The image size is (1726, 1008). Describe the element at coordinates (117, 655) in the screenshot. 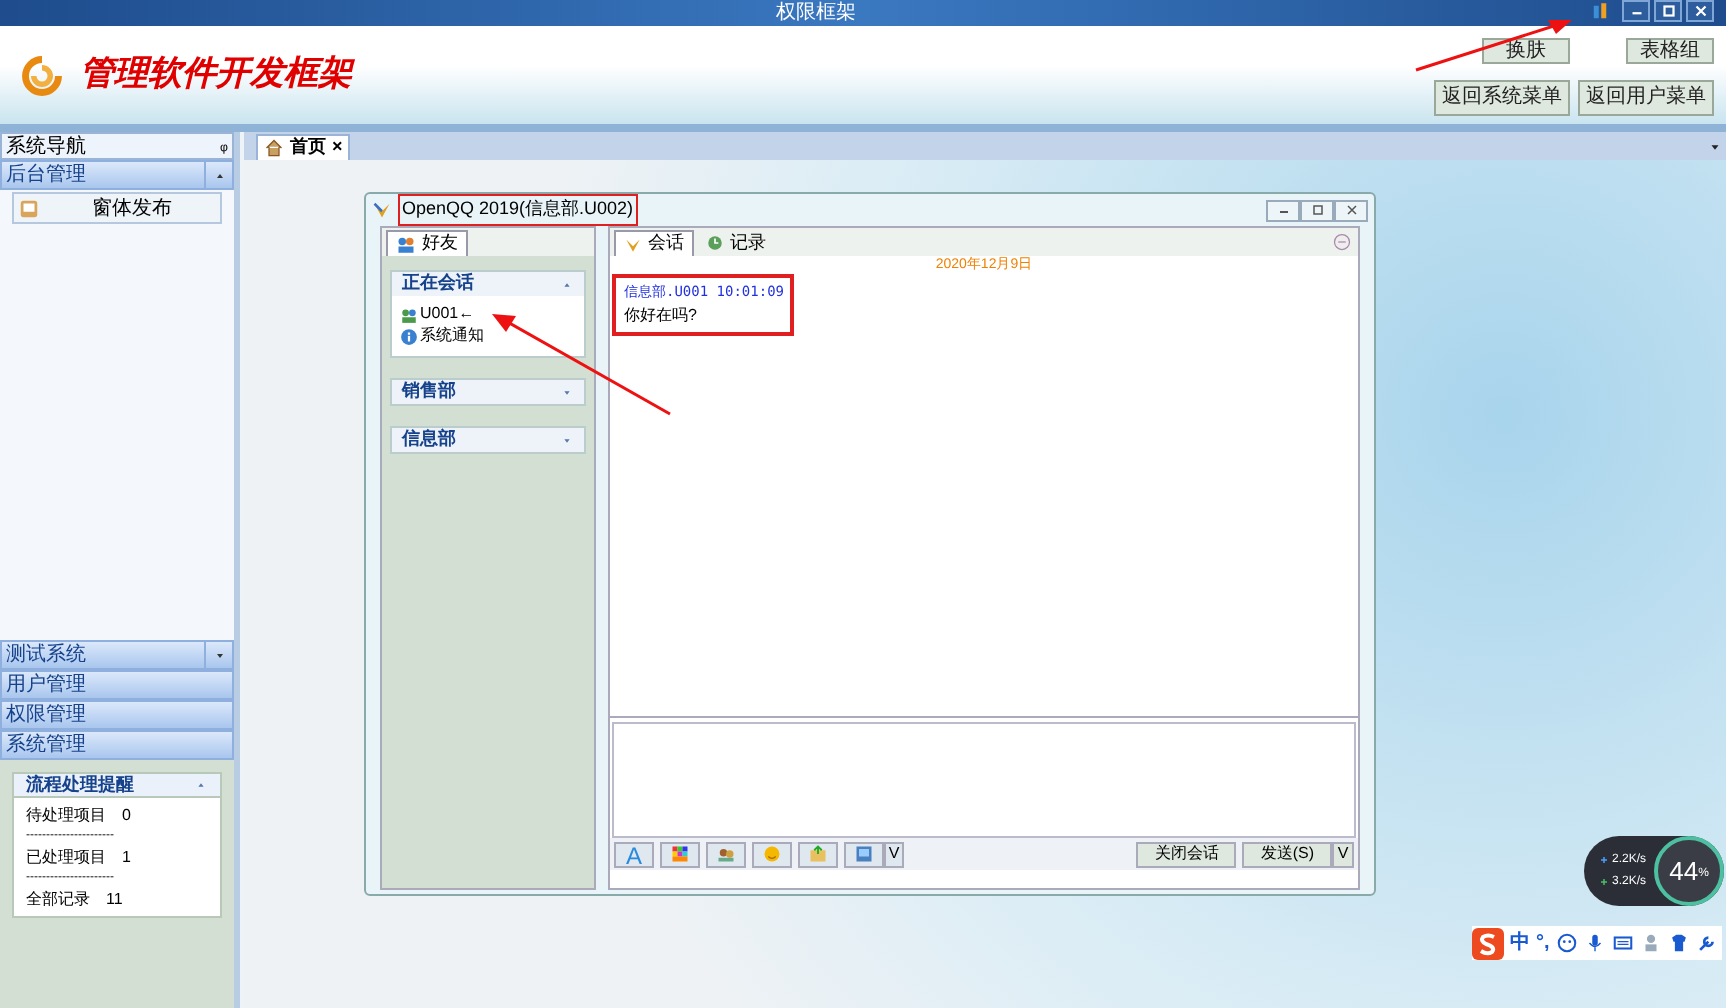

I see `accordion-header: 测试系统` at that location.